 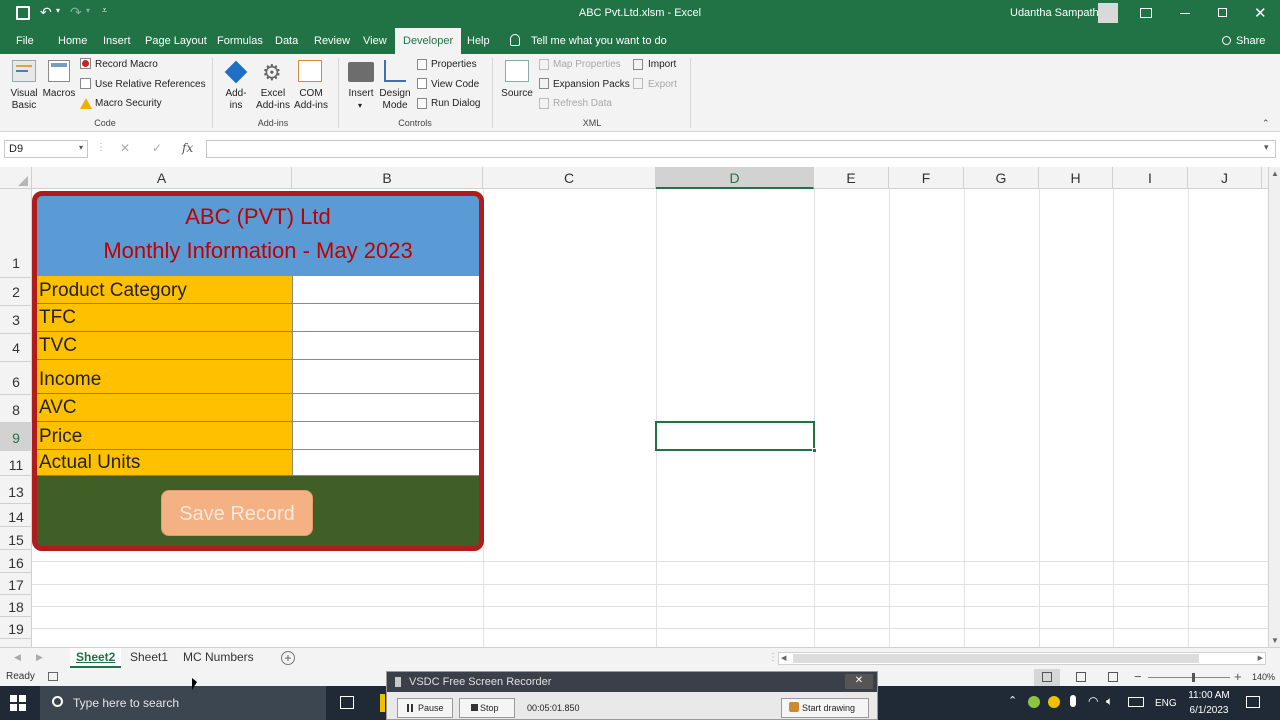 What do you see at coordinates (187, 148) in the screenshot?
I see `insert-function-icon: fx` at bounding box center [187, 148].